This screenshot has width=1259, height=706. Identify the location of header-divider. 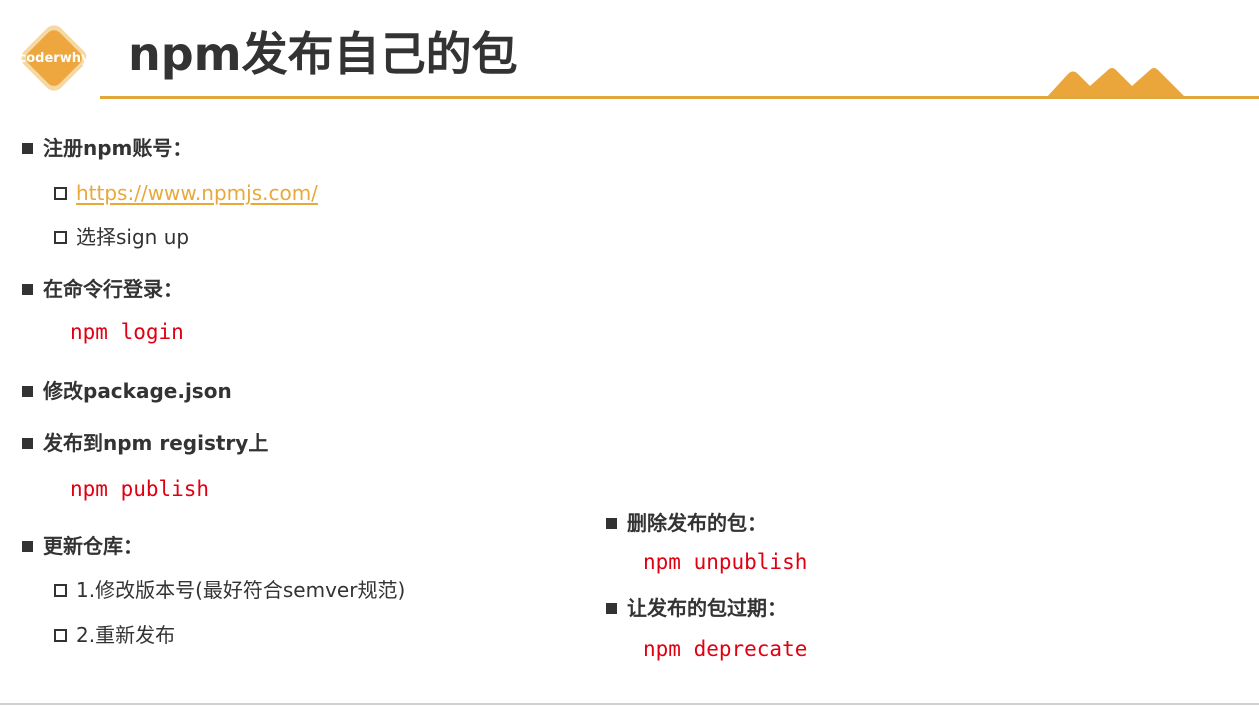
(679, 97).